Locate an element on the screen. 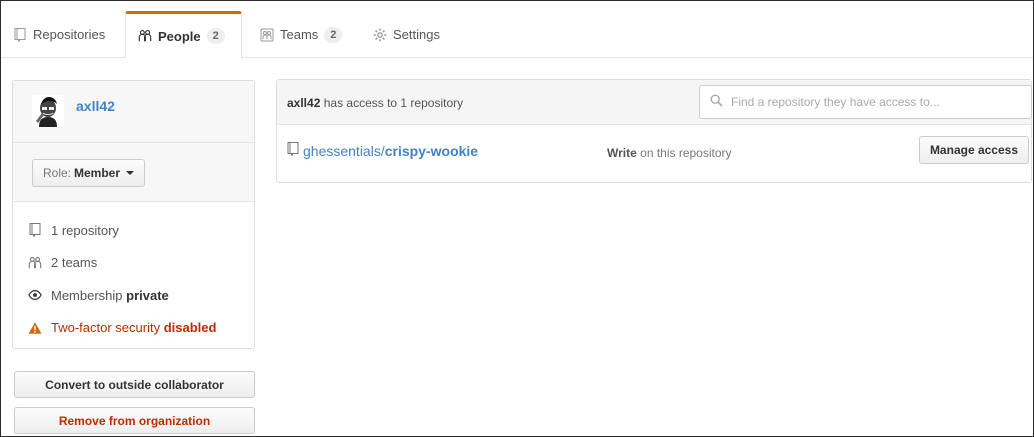 This screenshot has width=1034, height=437. role-prefix: Role: is located at coordinates (57, 173).